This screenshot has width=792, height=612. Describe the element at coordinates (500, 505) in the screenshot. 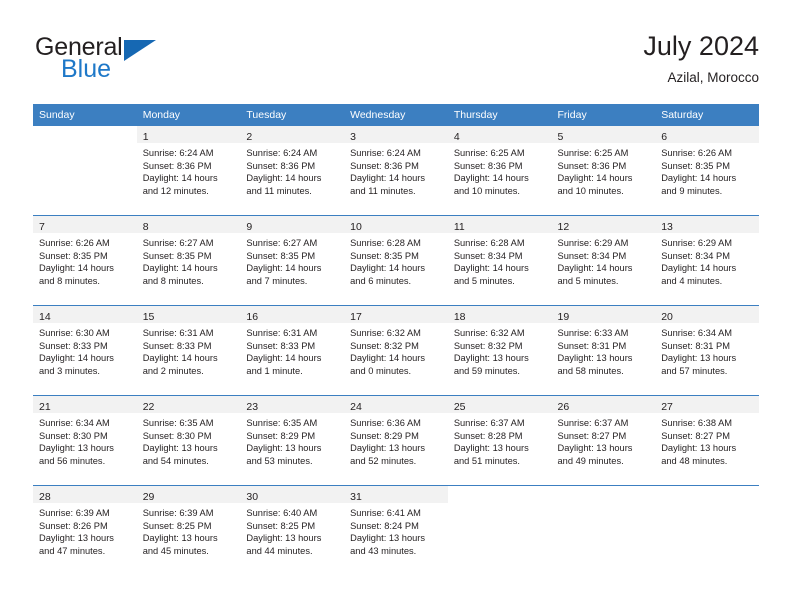

I see `day-sun-info` at that location.